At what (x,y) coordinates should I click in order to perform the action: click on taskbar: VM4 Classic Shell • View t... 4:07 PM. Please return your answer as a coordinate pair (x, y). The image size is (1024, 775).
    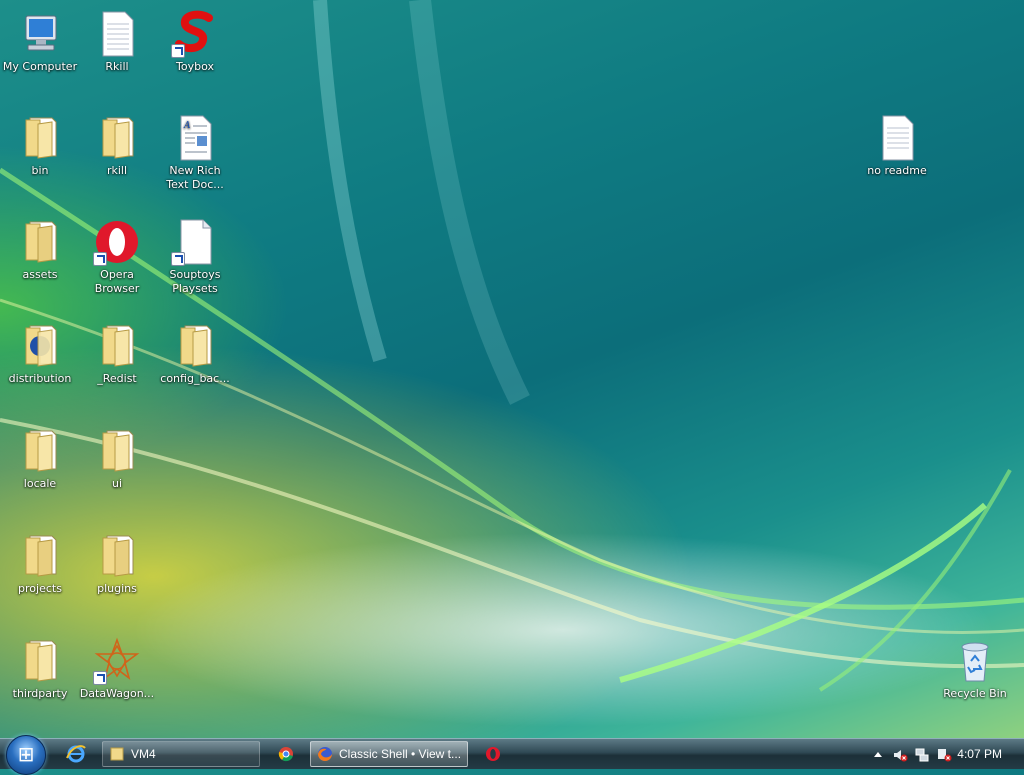
    Looking at the image, I should click on (512, 755).